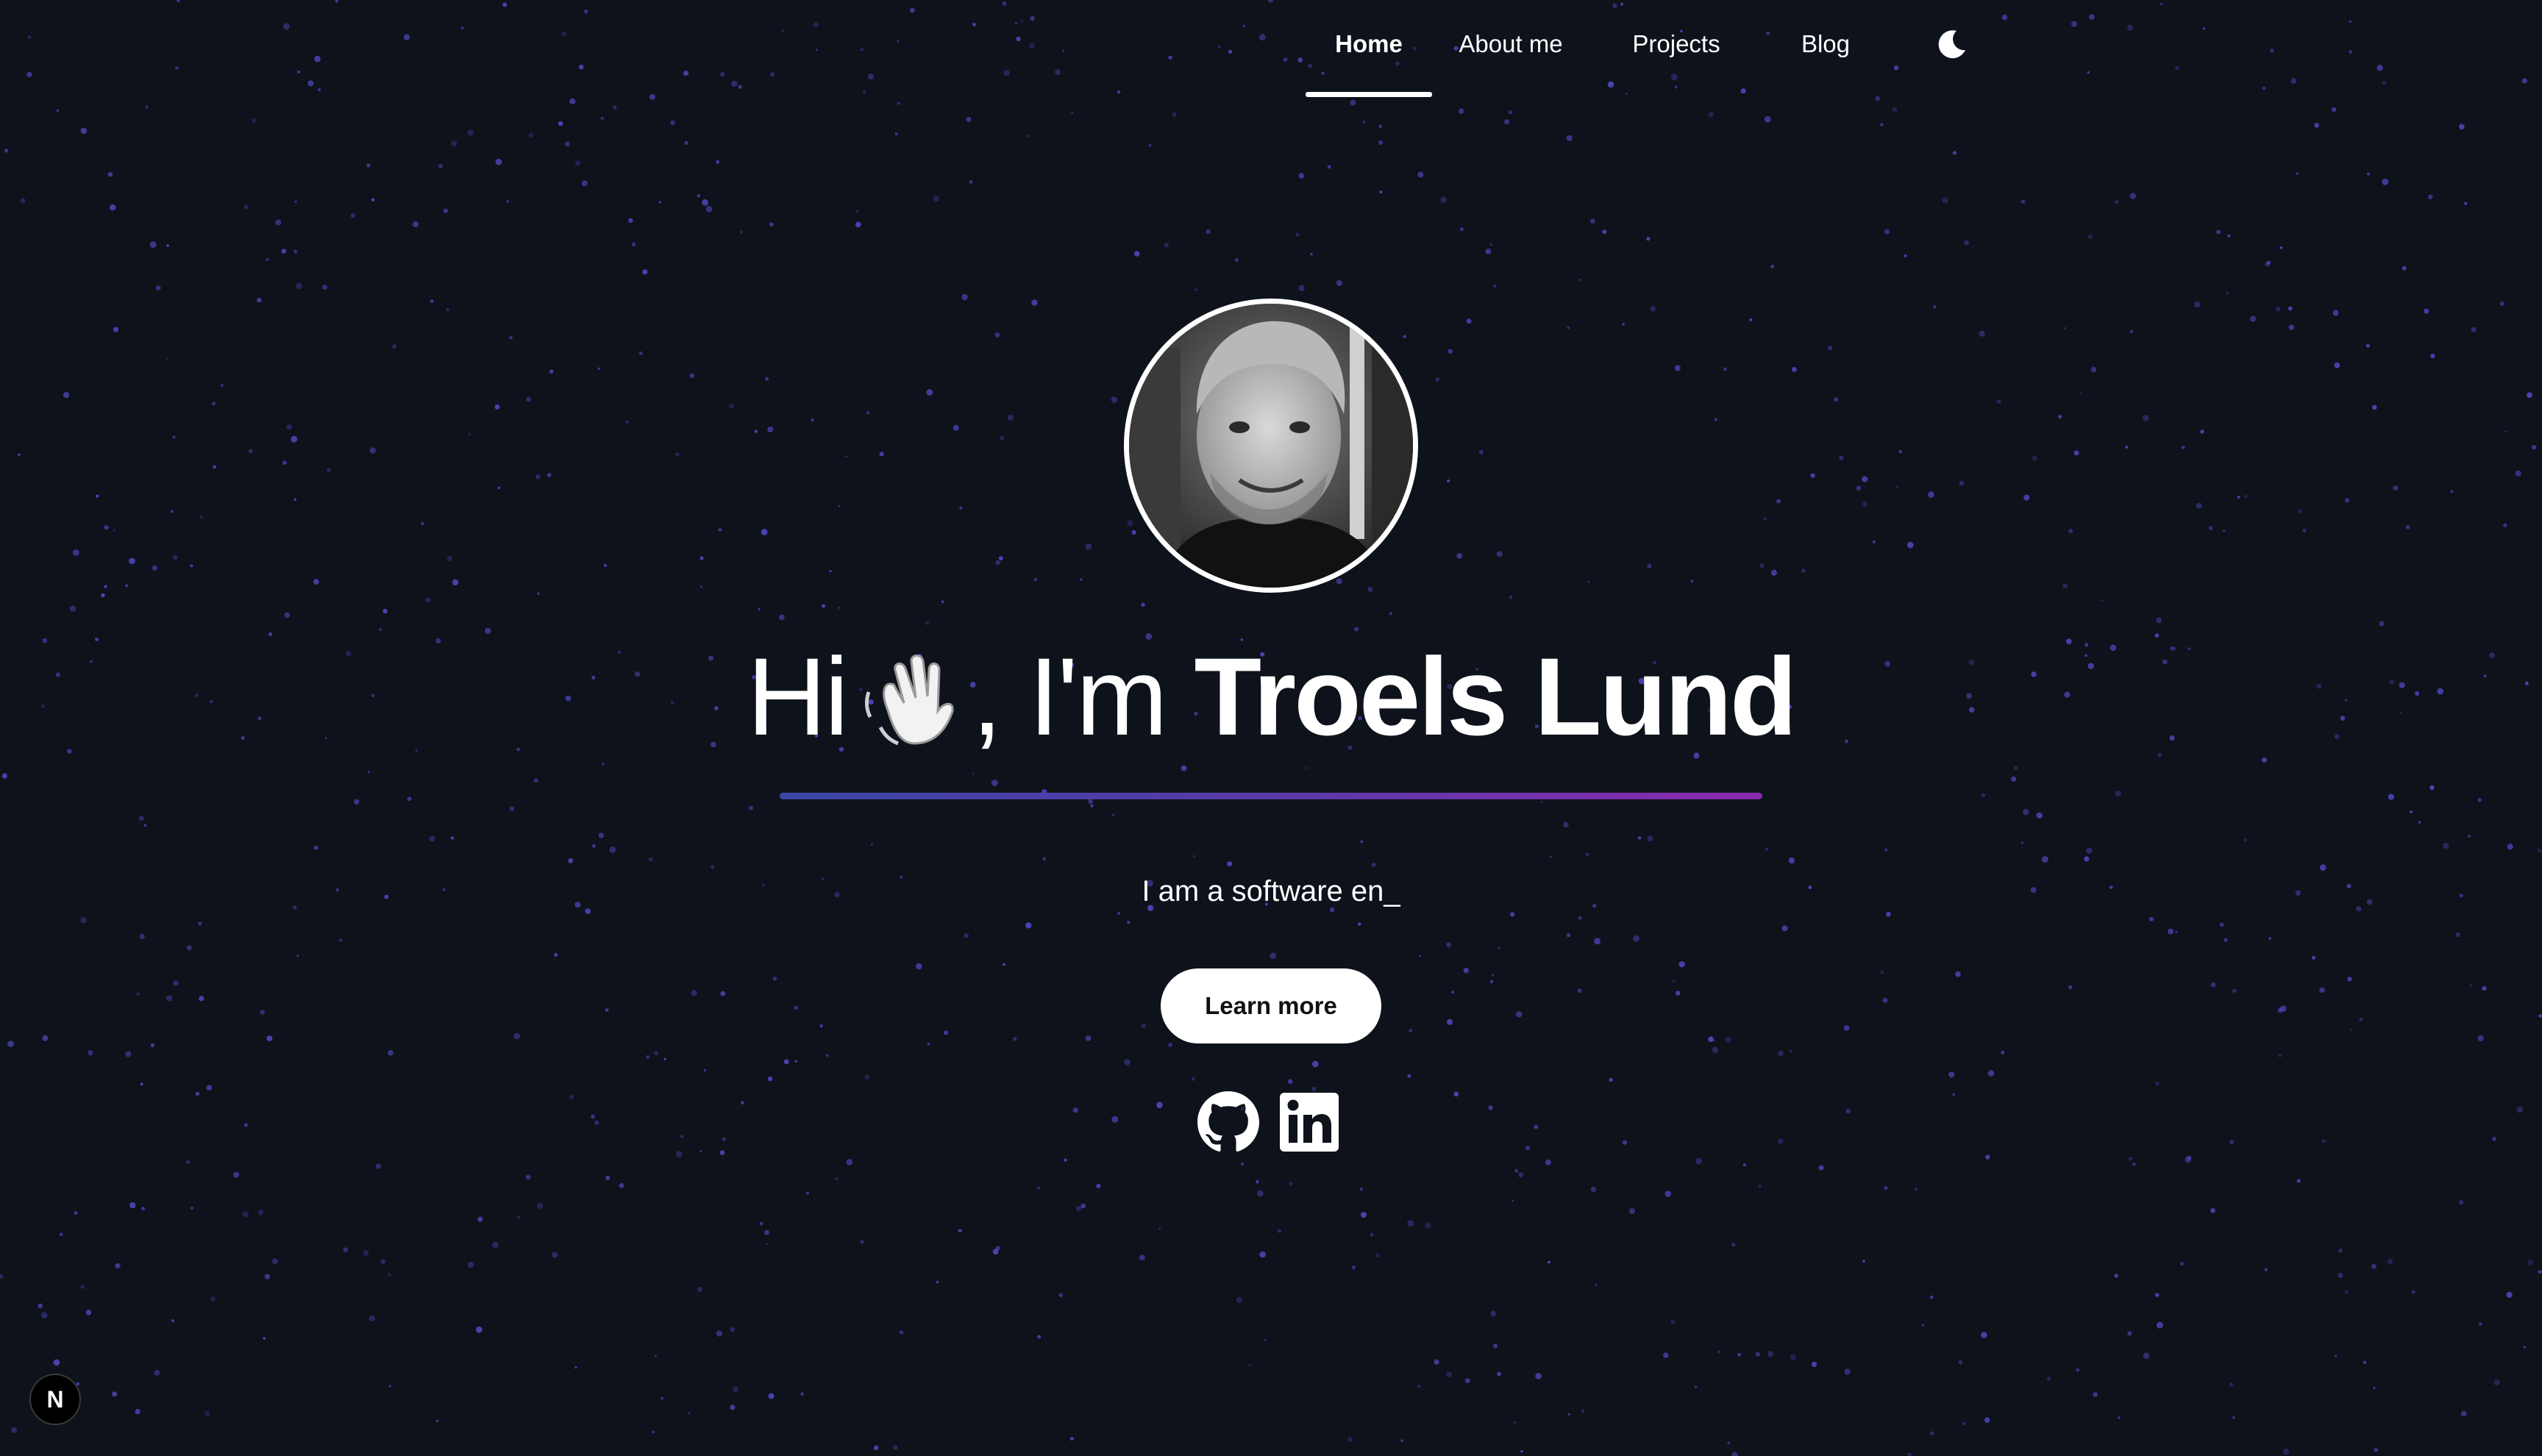  I want to click on learn-more-button: Learn more, so click(1271, 1005).